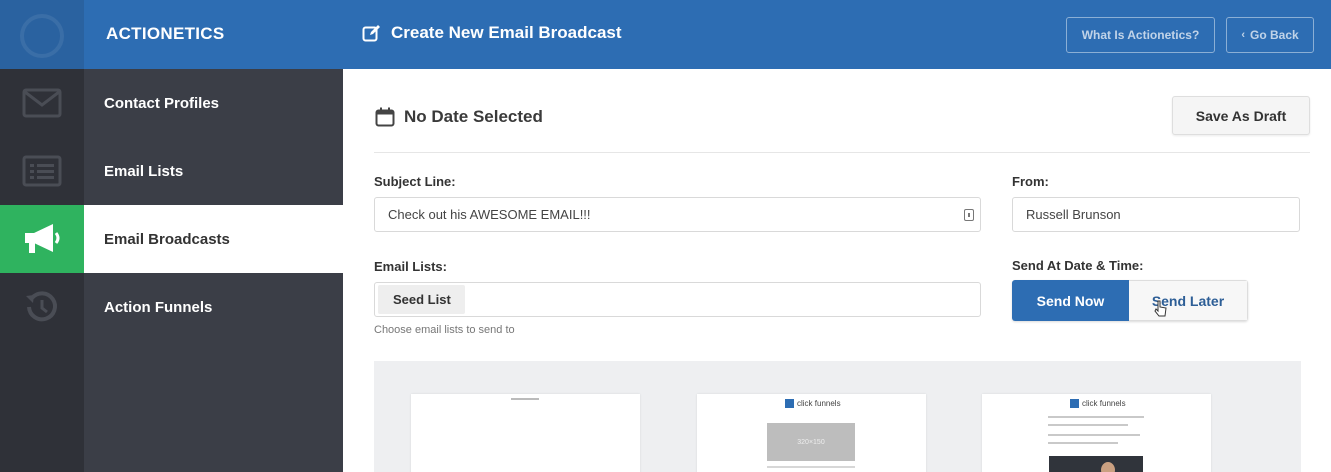  I want to click on cursor-icon, so click(1160, 308).